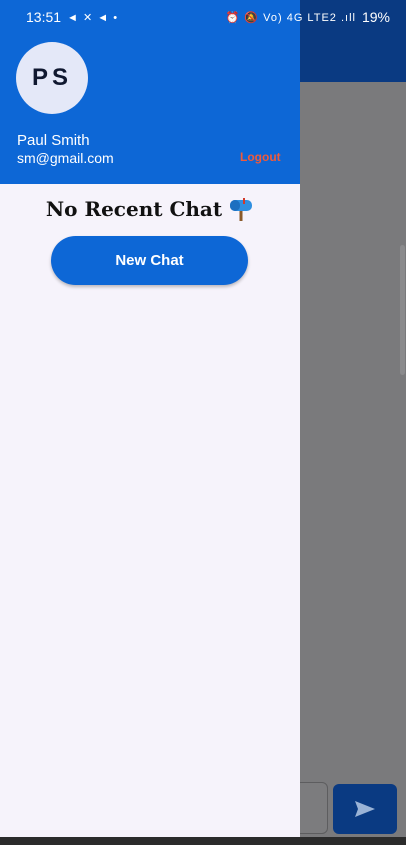 The height and width of the screenshot is (845, 406). I want to click on new-chat-button: New Chat, so click(149, 260).